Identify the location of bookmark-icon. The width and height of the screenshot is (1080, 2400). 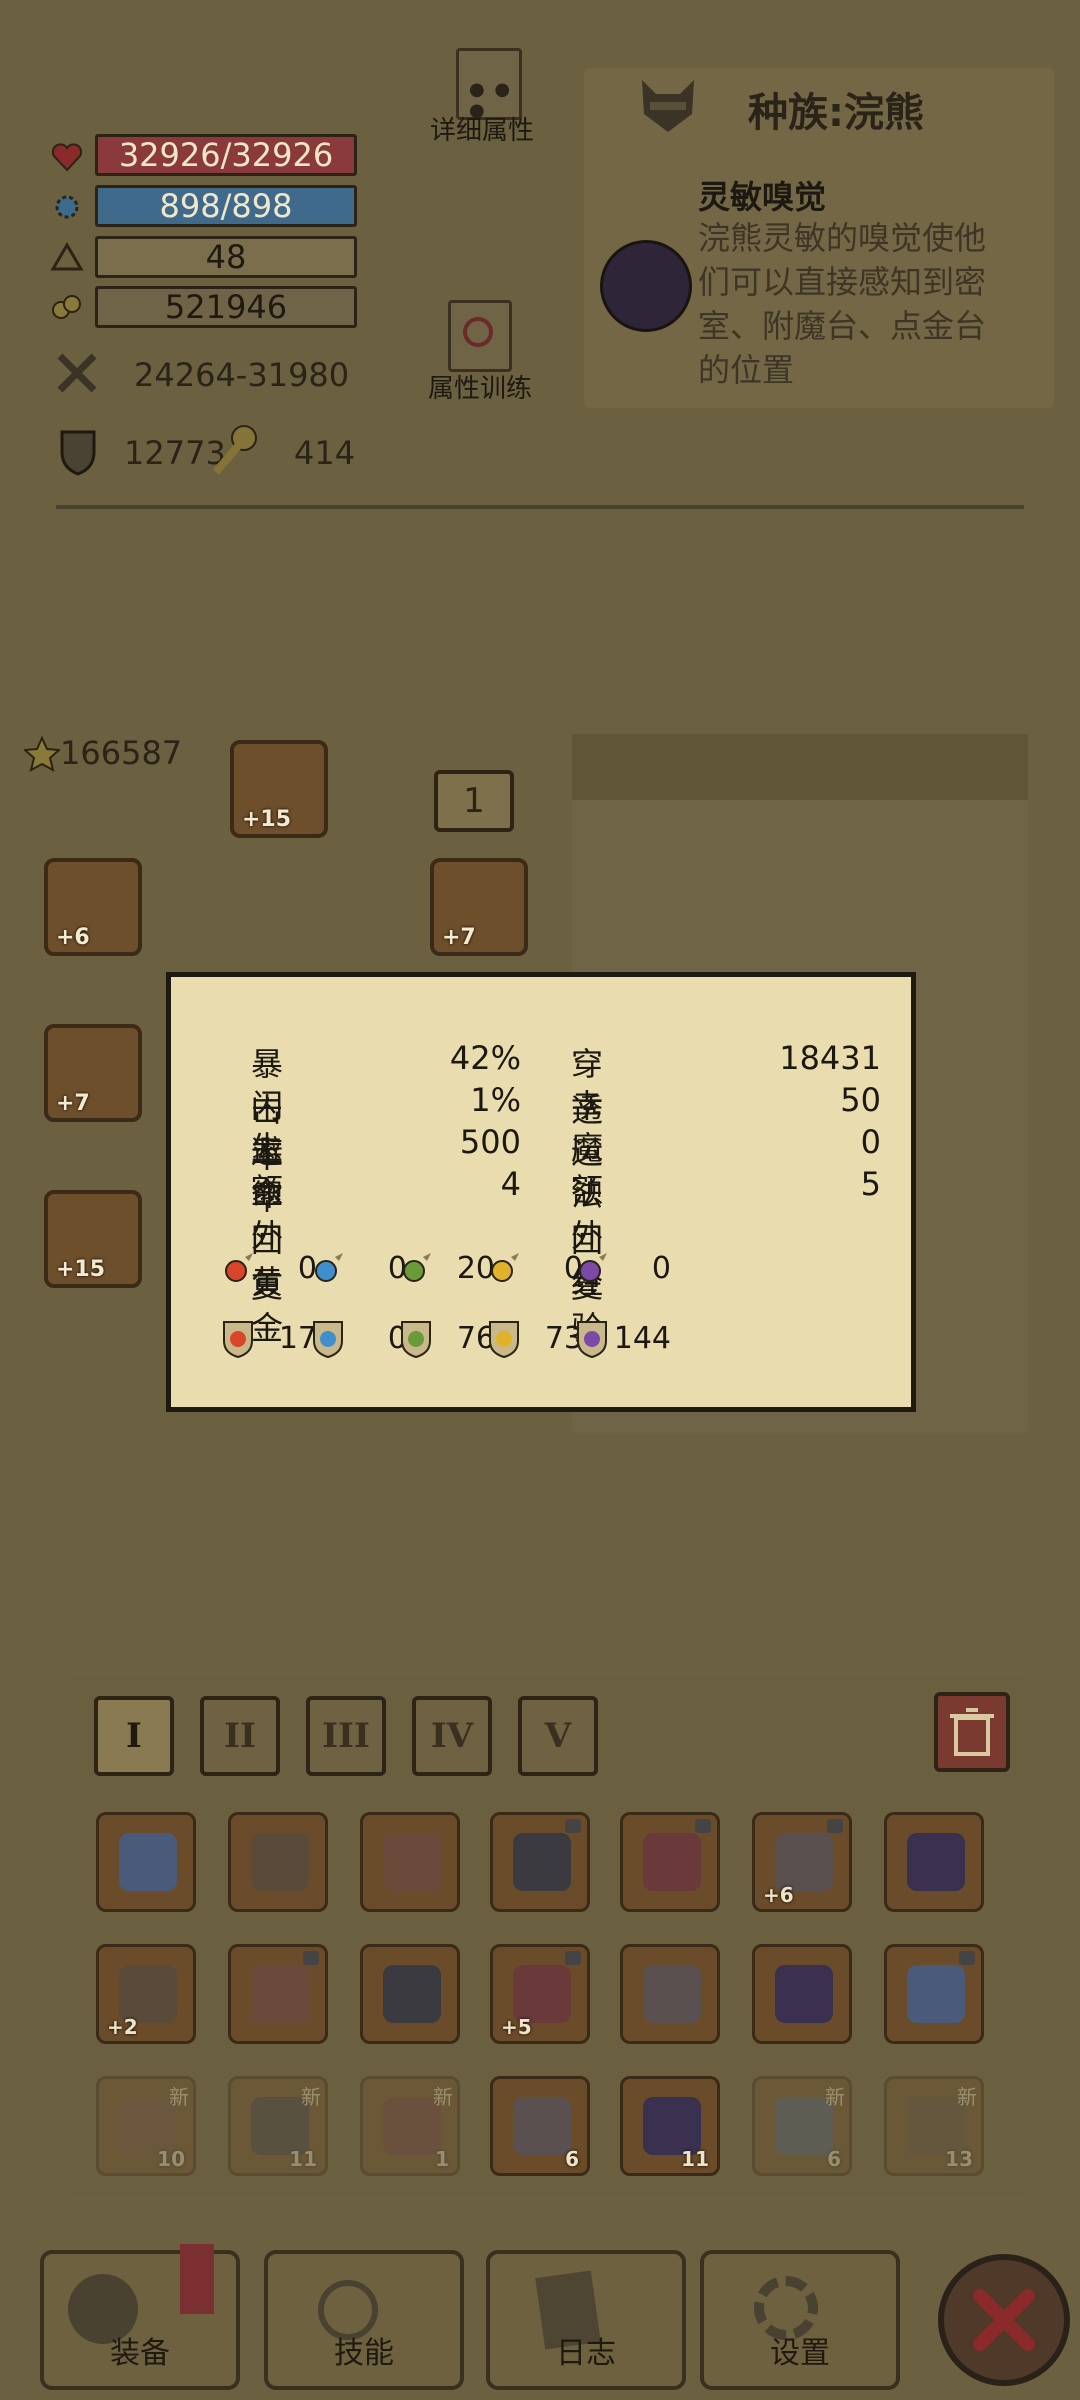
(197, 2279).